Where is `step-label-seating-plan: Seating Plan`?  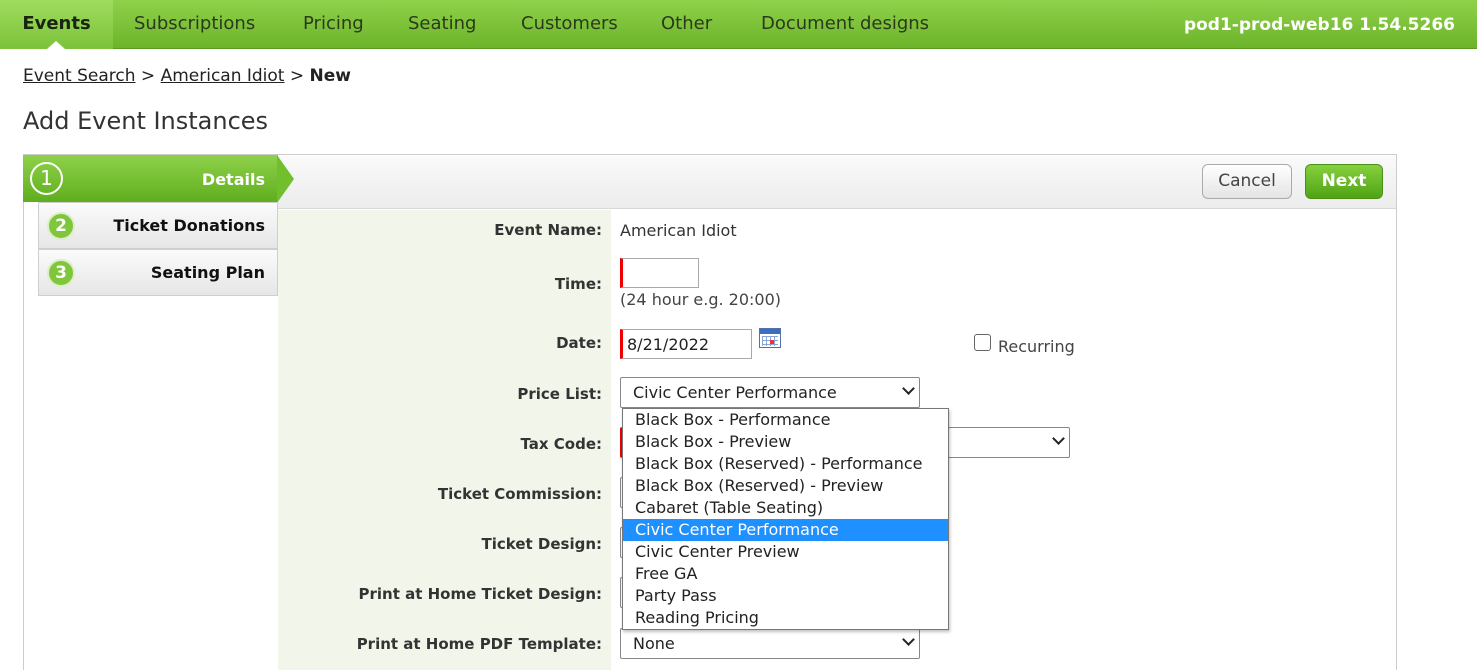
step-label-seating-plan: Seating Plan is located at coordinates (207, 272).